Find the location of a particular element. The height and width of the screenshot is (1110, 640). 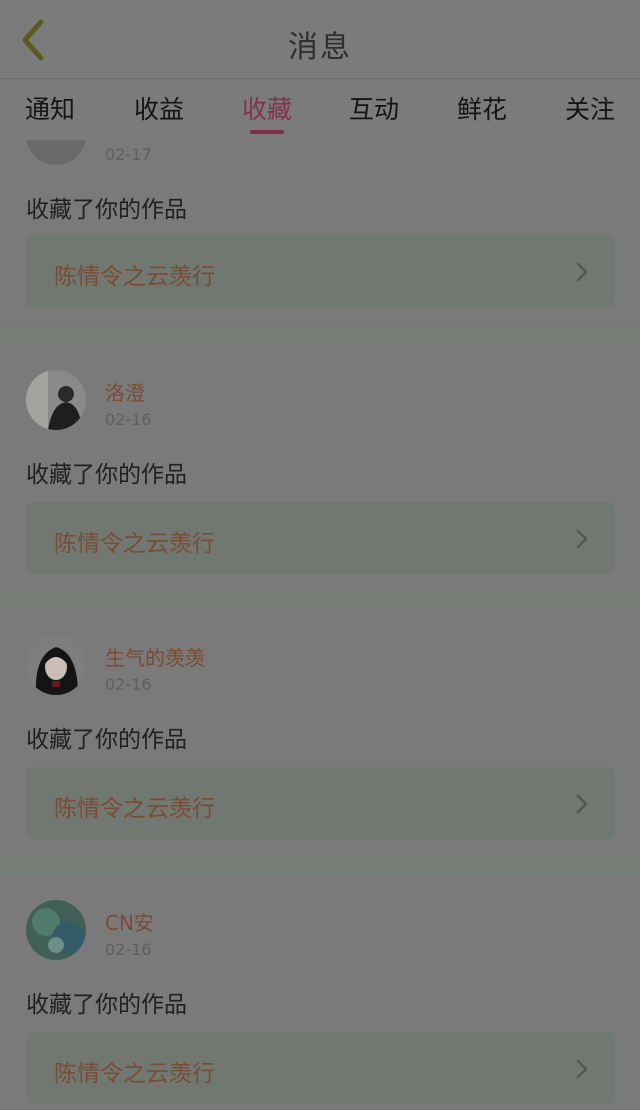

active-tab-indicator is located at coordinates (267, 132).